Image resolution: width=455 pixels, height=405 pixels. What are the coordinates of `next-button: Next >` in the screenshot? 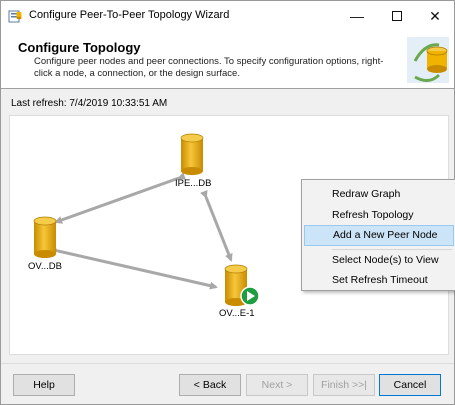 It's located at (277, 385).